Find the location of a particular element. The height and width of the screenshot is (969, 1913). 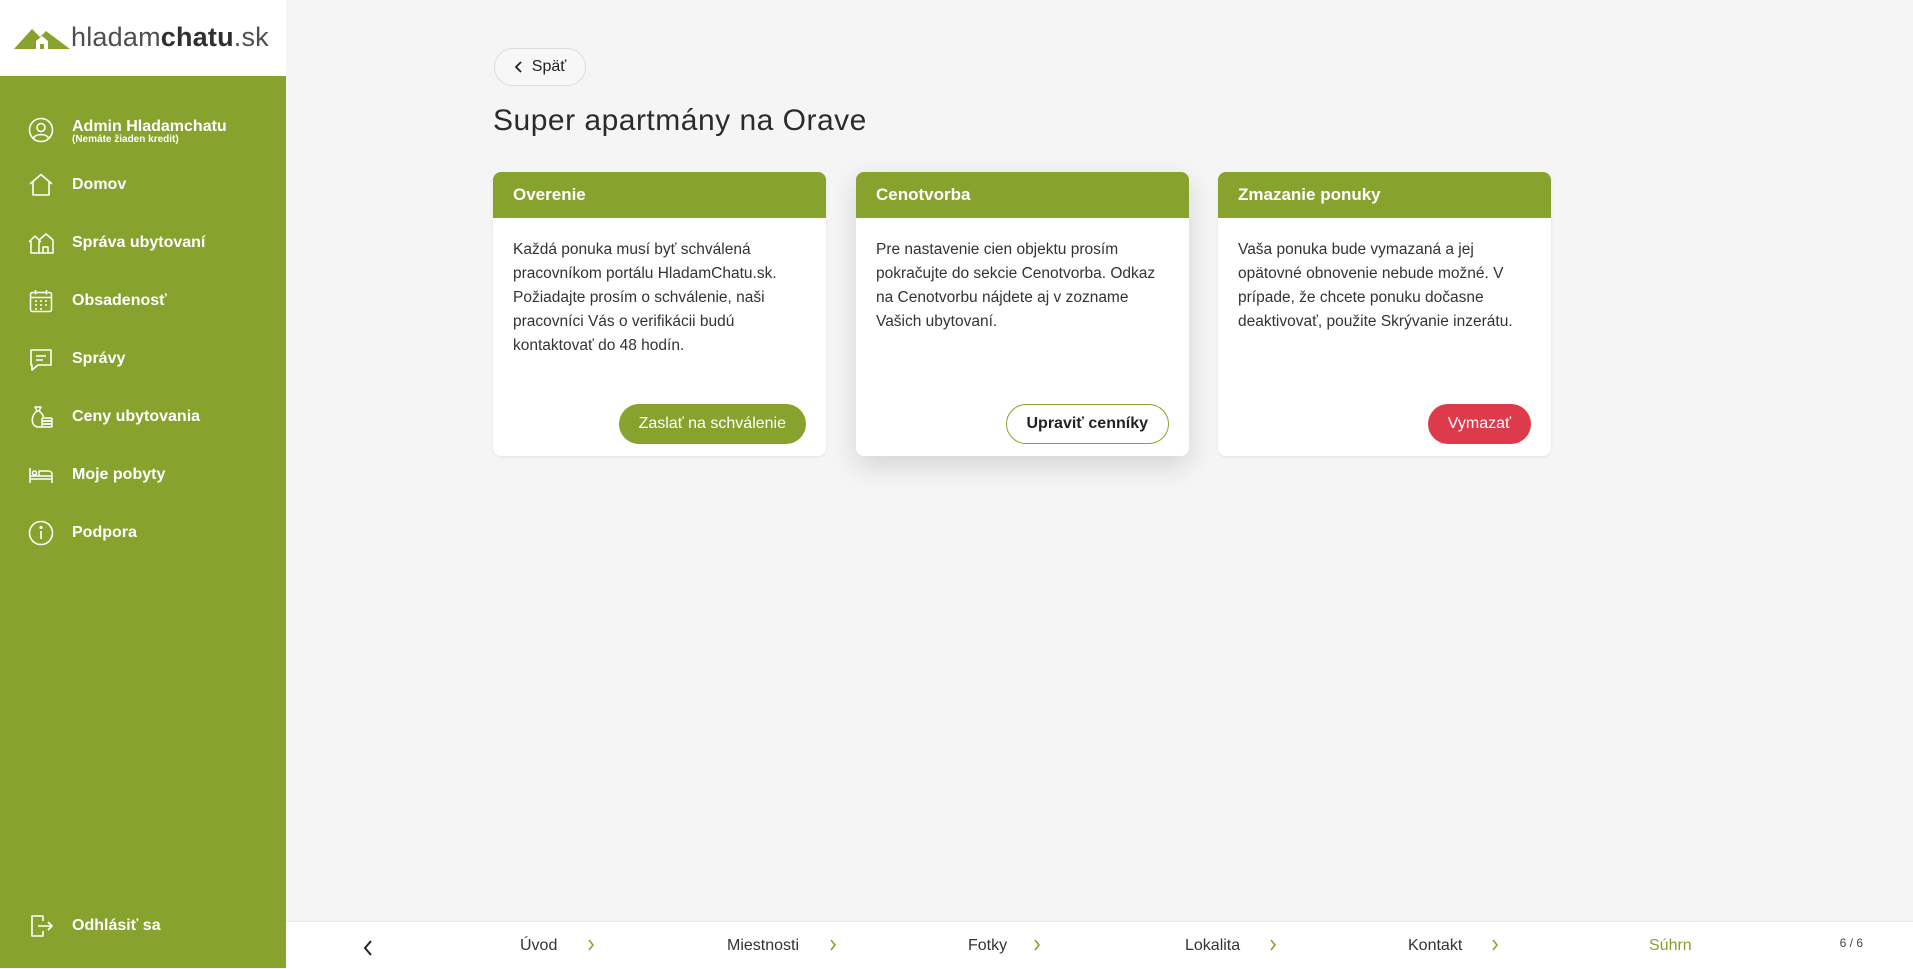

buildings-icon is located at coordinates (41, 243).